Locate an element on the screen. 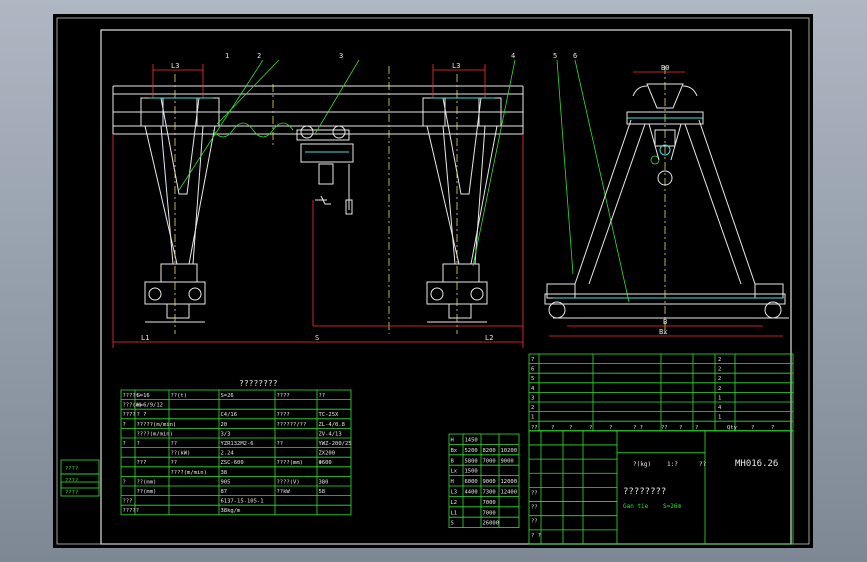  callout-6: 6 is located at coordinates (575, 56).